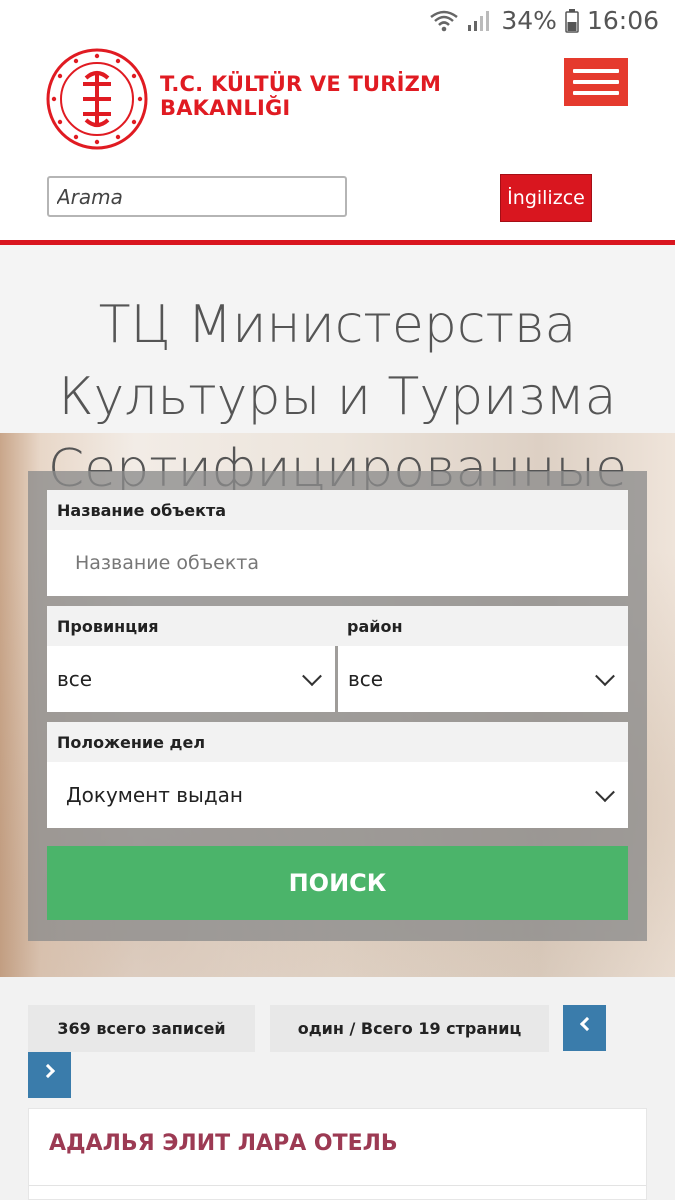  What do you see at coordinates (529, 20) in the screenshot?
I see `battery-percent: 34%` at bounding box center [529, 20].